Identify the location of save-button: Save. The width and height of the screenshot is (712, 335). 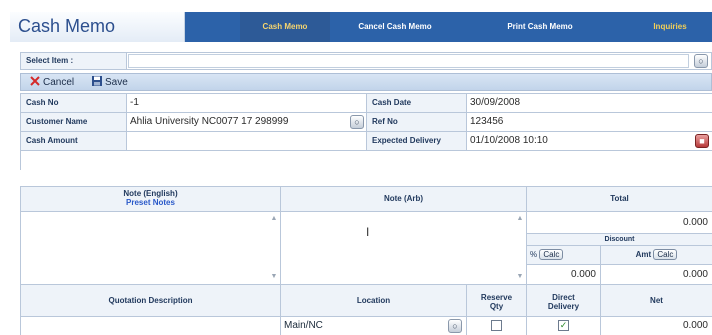
(109, 82).